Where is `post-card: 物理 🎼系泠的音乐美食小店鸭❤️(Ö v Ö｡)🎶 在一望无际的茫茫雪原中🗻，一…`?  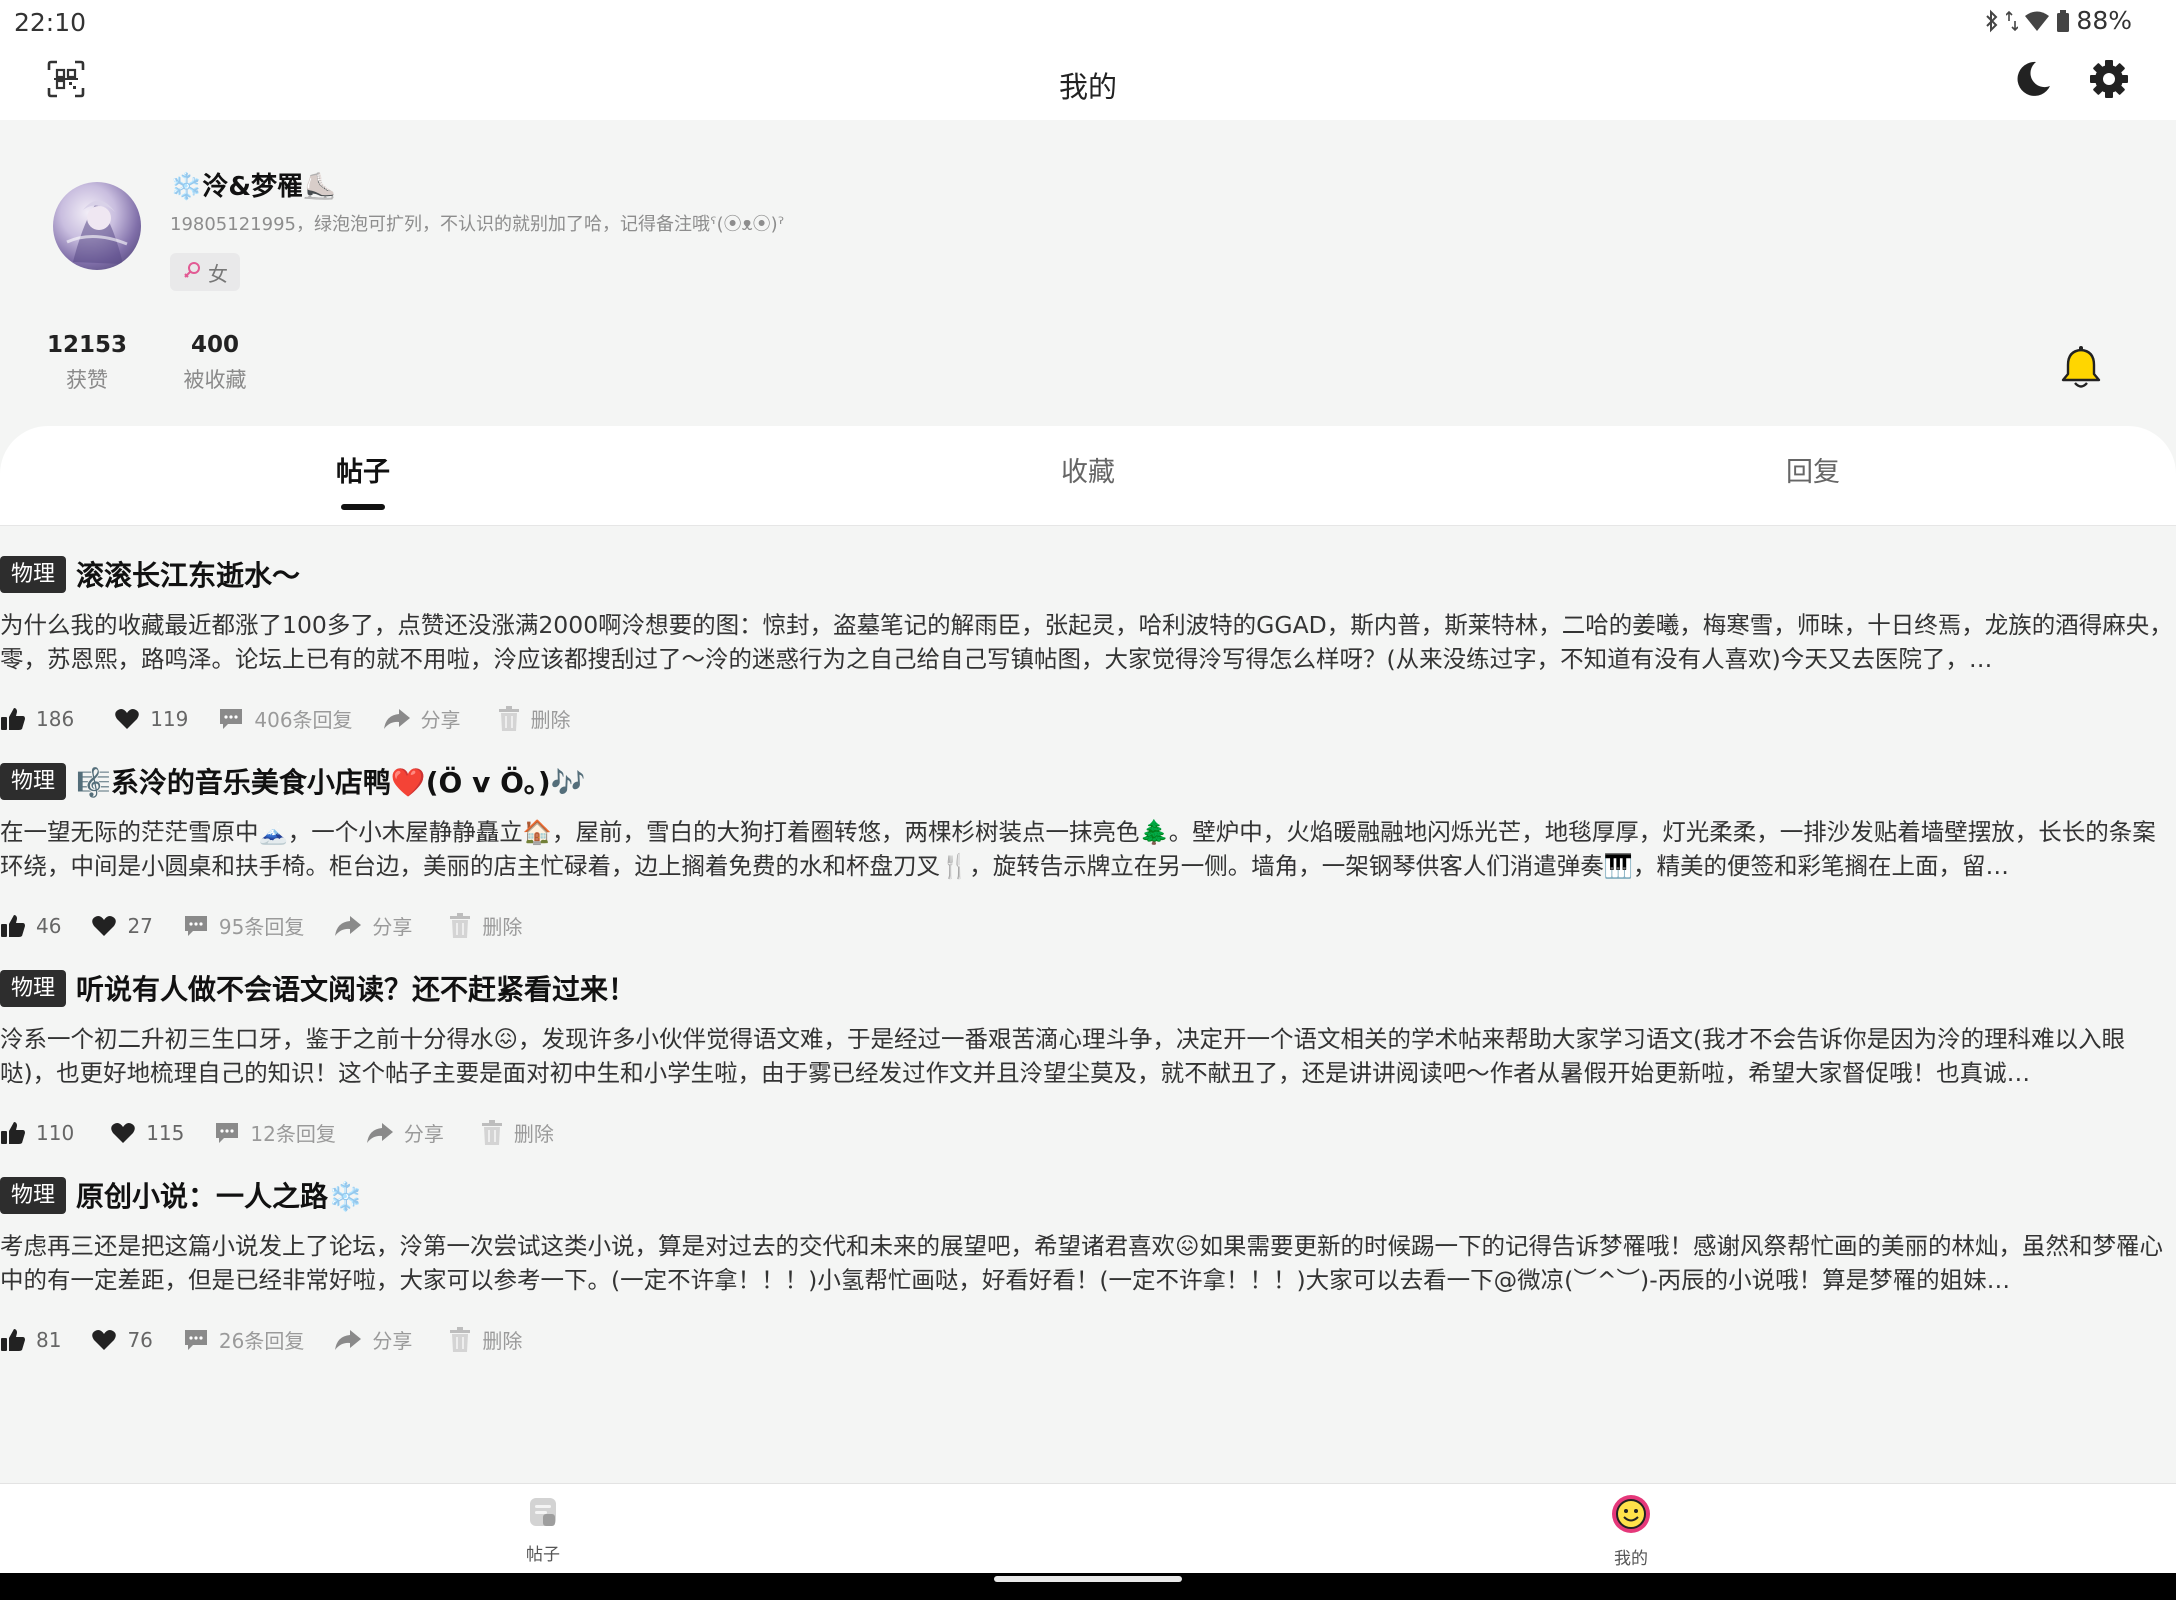
post-card: 物理 🎼系泠的音乐美食小店鸭❤️(Ö v Ö｡)🎶 在一望无际的茫茫雪原中🗻，一… is located at coordinates (1088, 850).